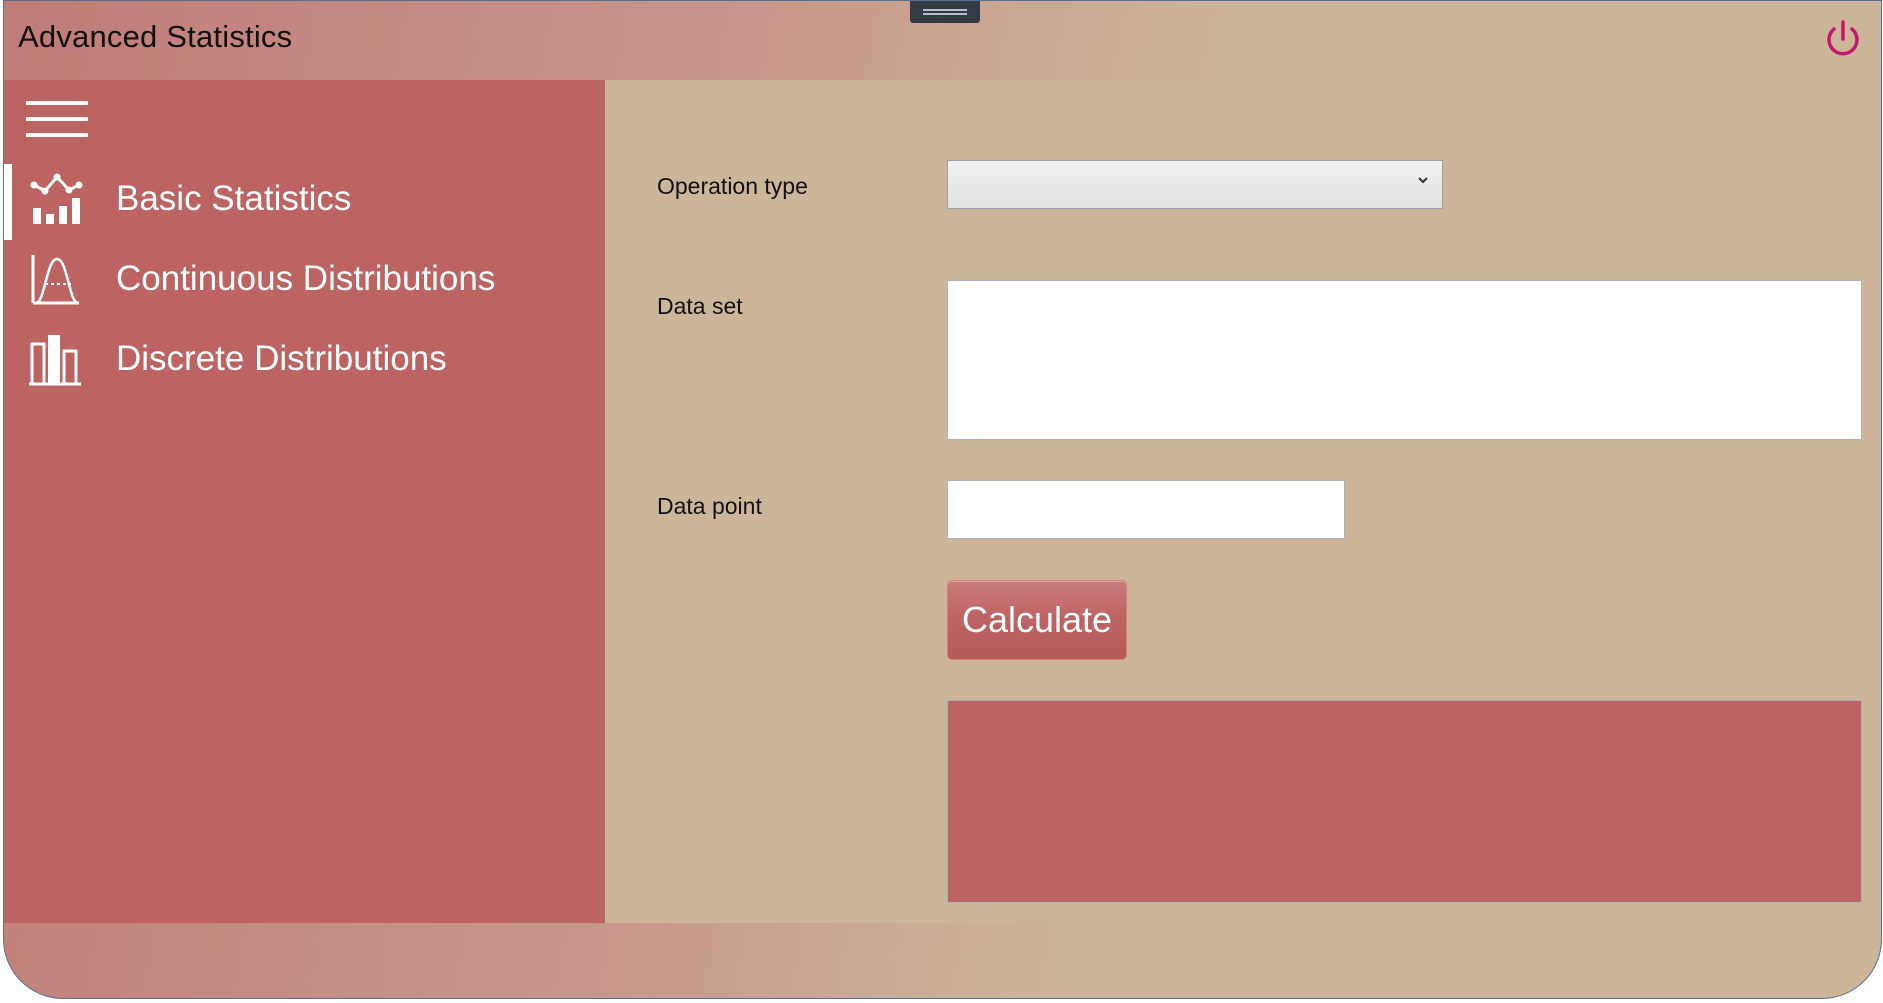 The width and height of the screenshot is (1883, 1003). I want to click on sidebar-item-discrete-distributions: Discrete Distributions, so click(304, 361).